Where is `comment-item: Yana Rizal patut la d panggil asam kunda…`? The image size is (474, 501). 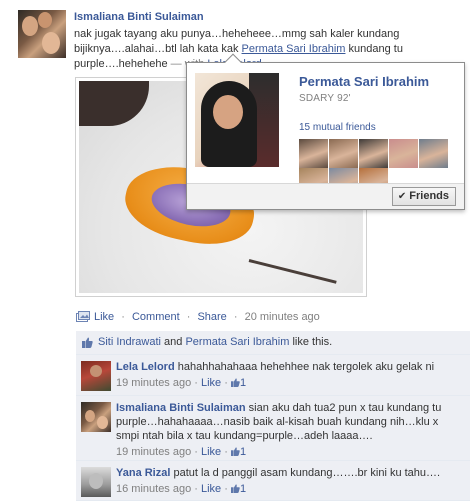 comment-item: Yana Rizal patut la d panggil asam kunda… is located at coordinates (273, 481).